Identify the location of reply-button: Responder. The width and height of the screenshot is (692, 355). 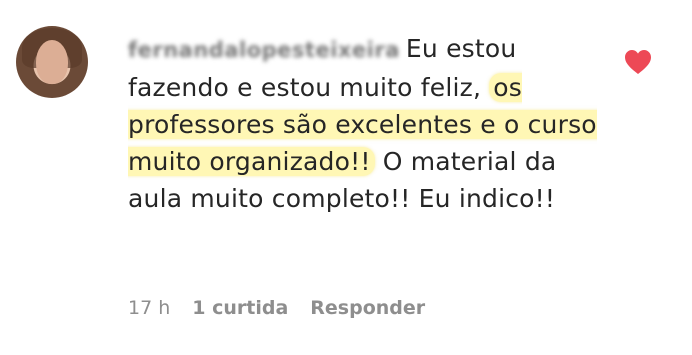
(367, 308).